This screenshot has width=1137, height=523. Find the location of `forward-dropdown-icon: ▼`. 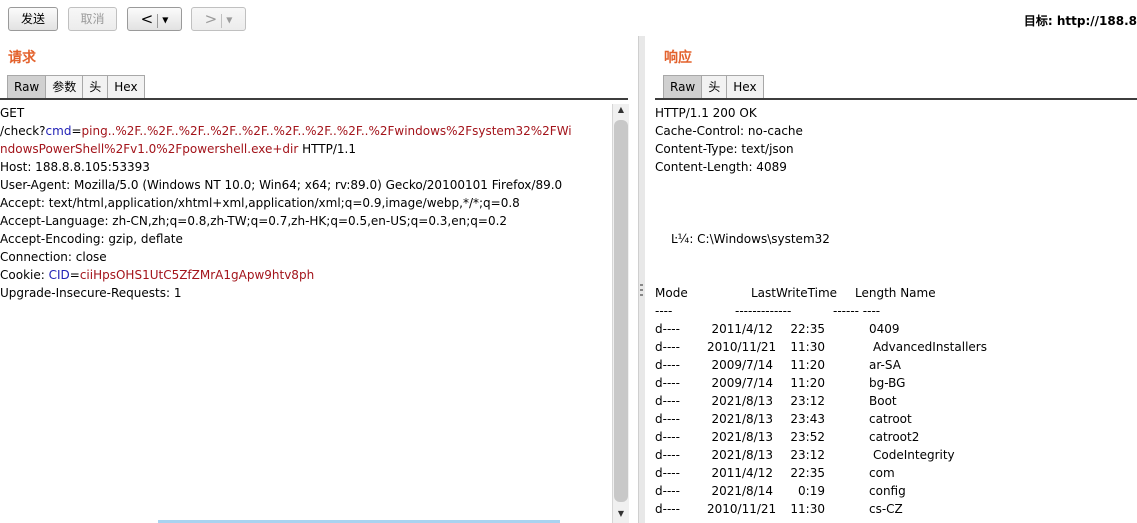

forward-dropdown-icon: ▼ is located at coordinates (229, 20).